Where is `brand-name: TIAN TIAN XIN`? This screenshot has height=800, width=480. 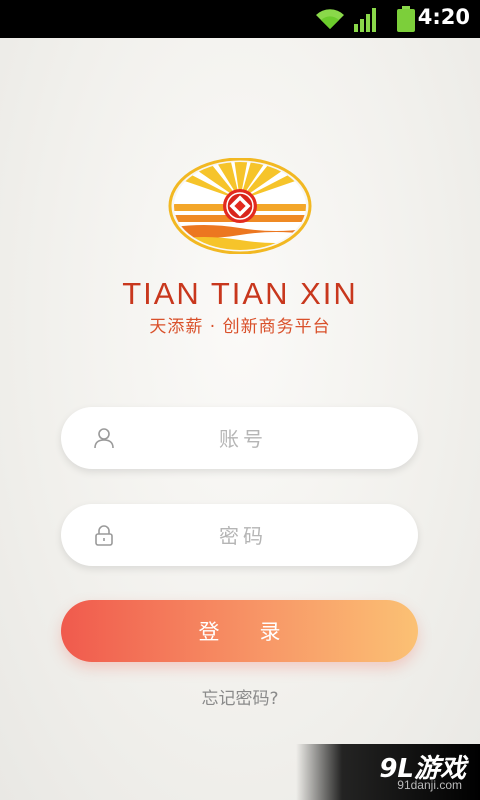
brand-name: TIAN TIAN XIN is located at coordinates (240, 293).